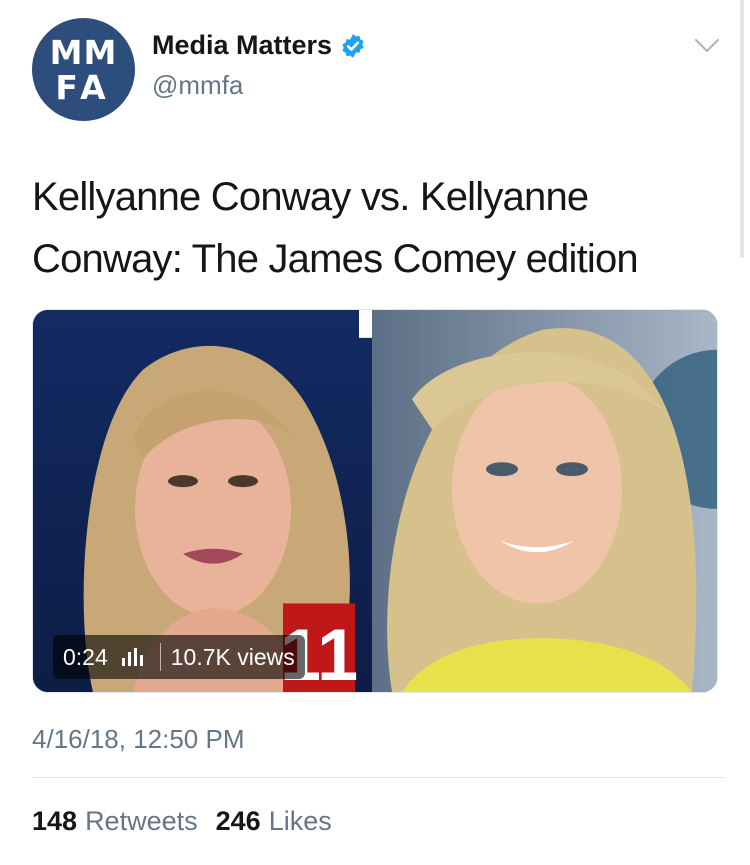 The image size is (750, 865). Describe the element at coordinates (197, 85) in the screenshot. I see `author-handle: @mmfa` at that location.